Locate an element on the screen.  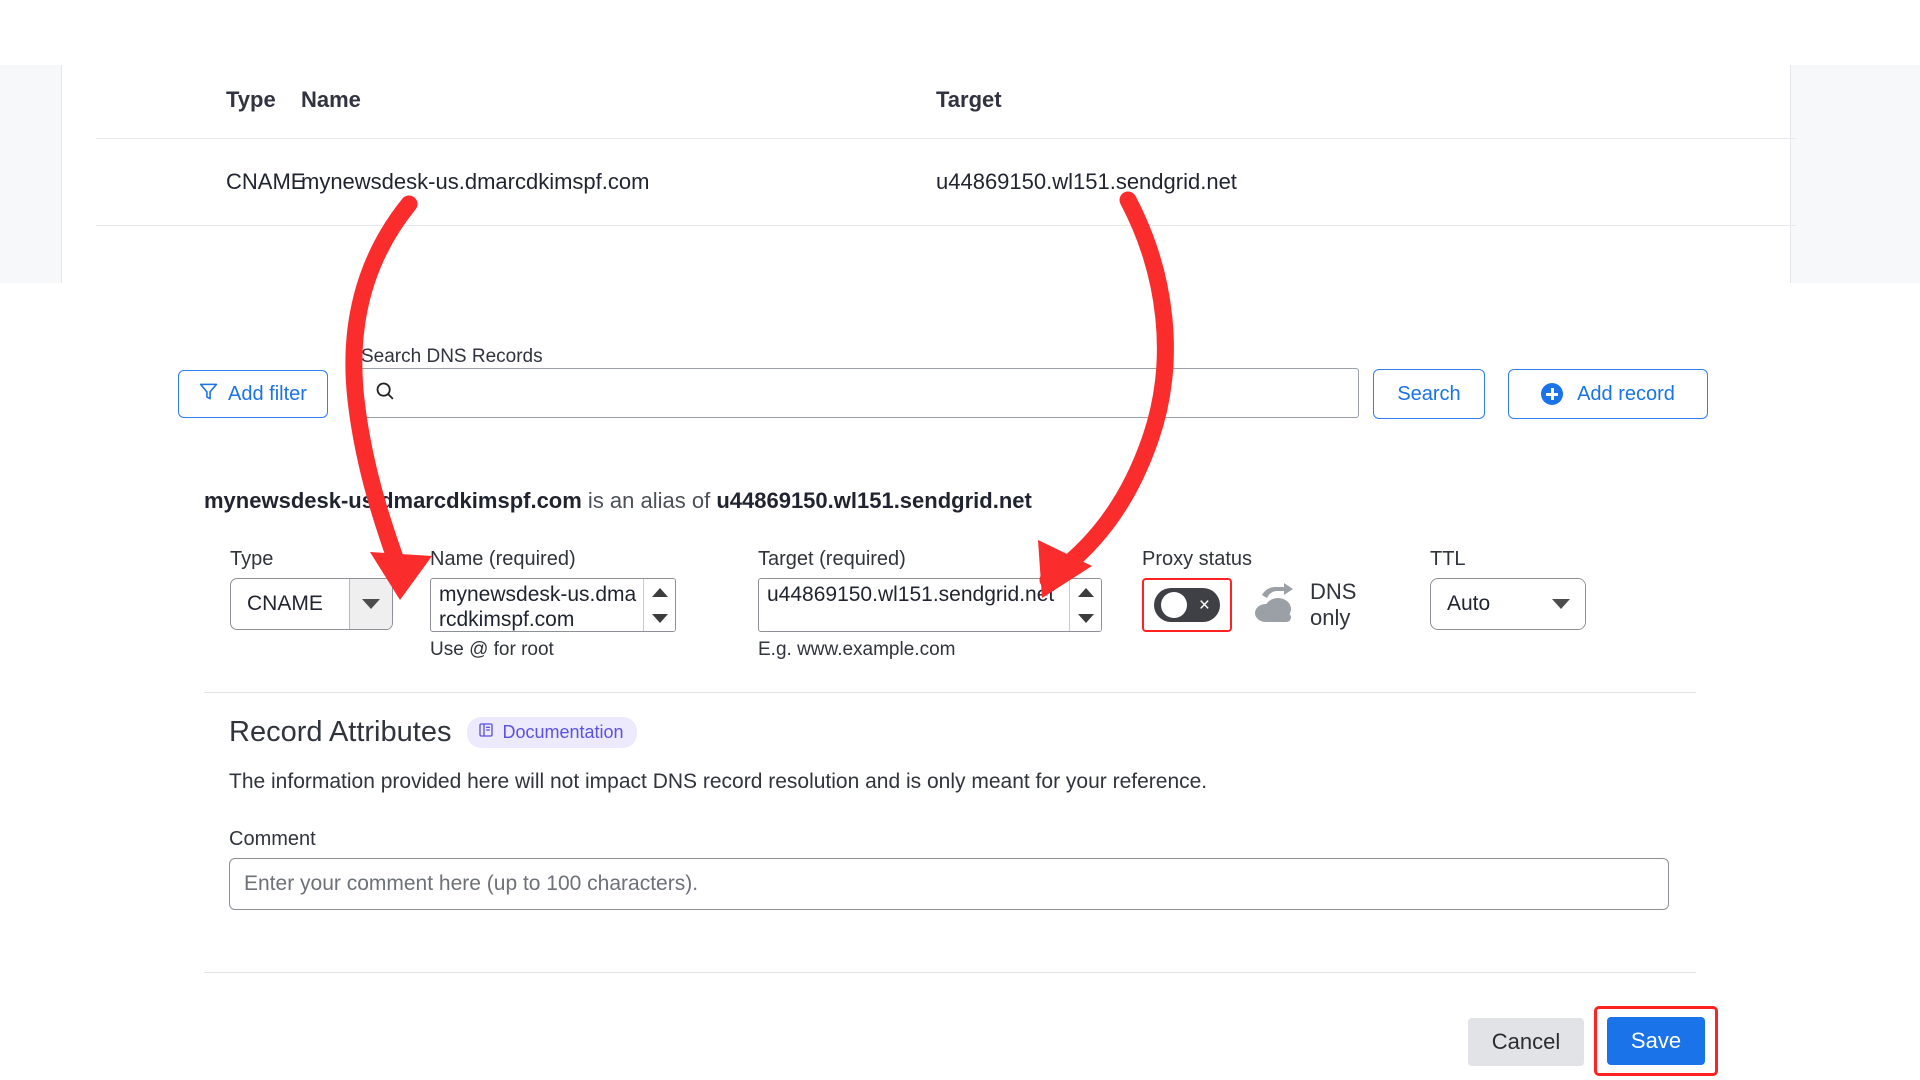
column-header-name: Name is located at coordinates (331, 99).